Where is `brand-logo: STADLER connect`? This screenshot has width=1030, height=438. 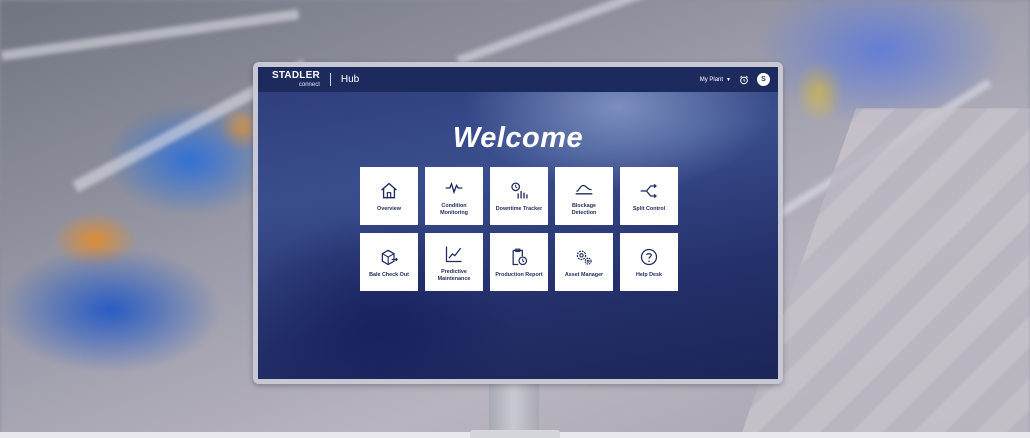 brand-logo: STADLER connect is located at coordinates (296, 79).